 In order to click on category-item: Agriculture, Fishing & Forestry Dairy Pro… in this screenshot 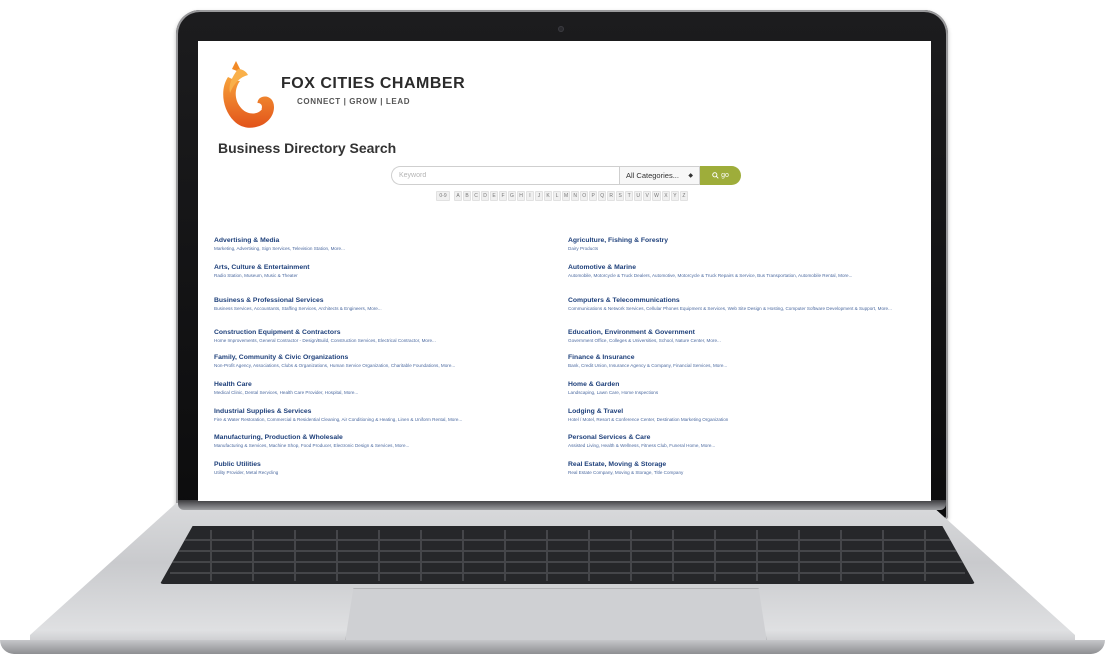, I will do `click(738, 244)`.